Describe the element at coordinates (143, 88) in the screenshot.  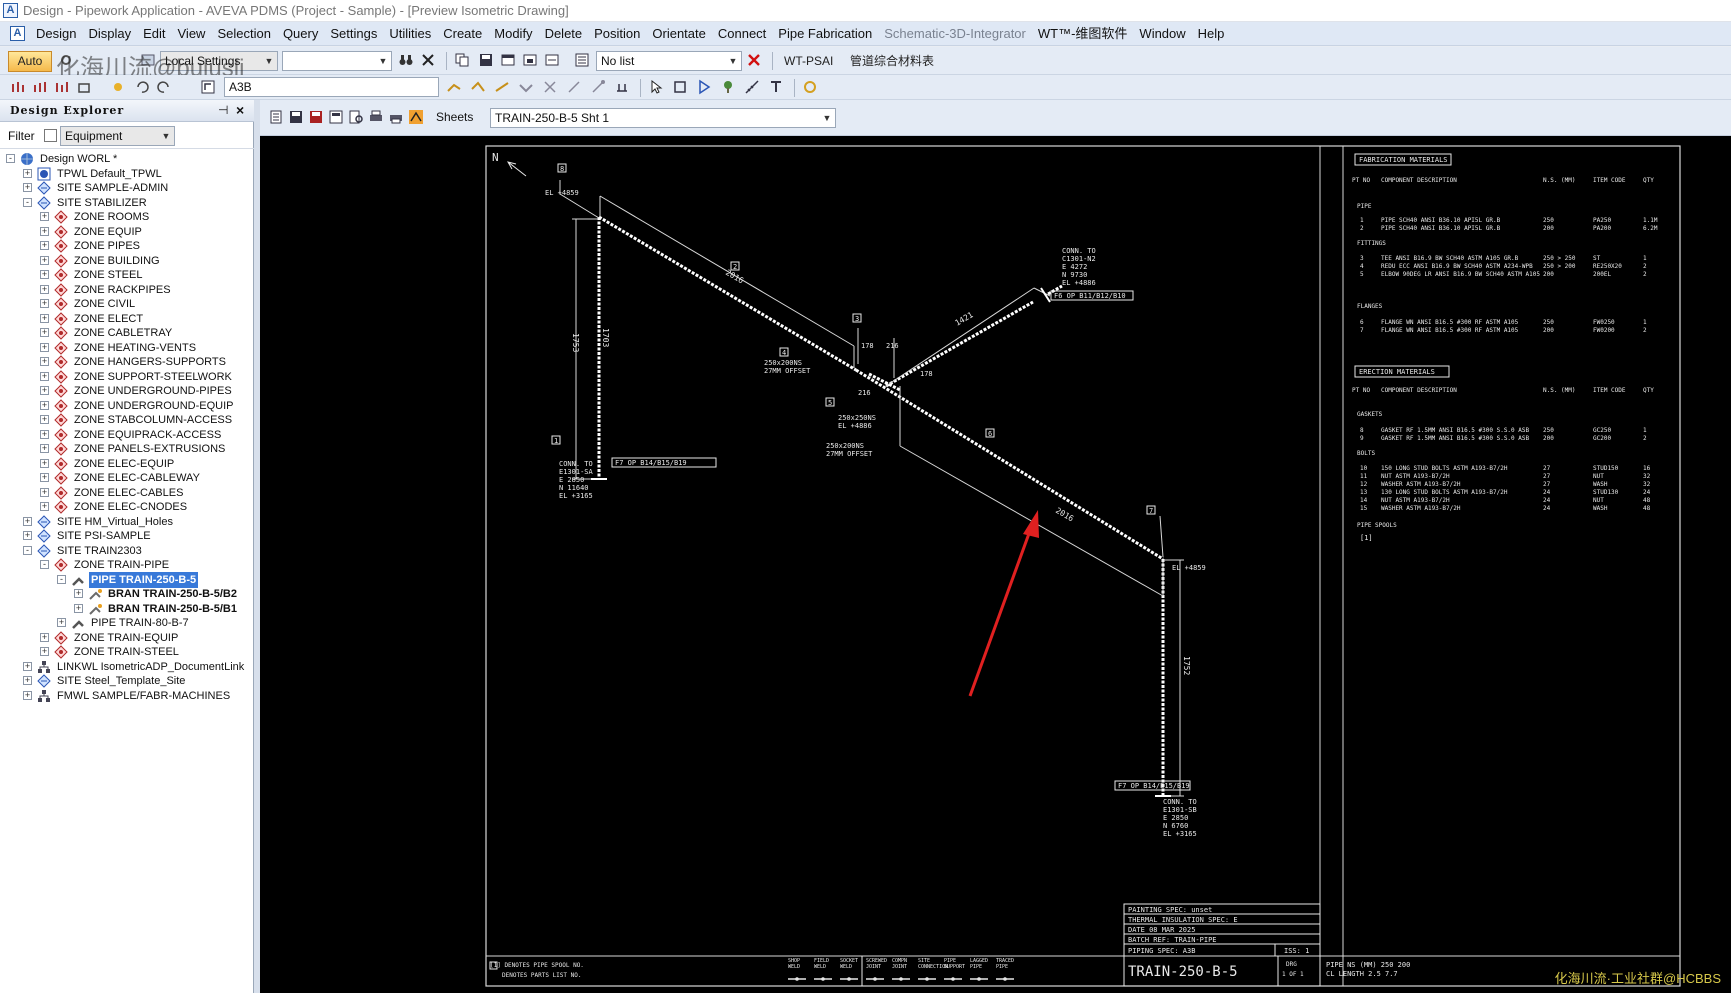
I see `undo-icon` at that location.